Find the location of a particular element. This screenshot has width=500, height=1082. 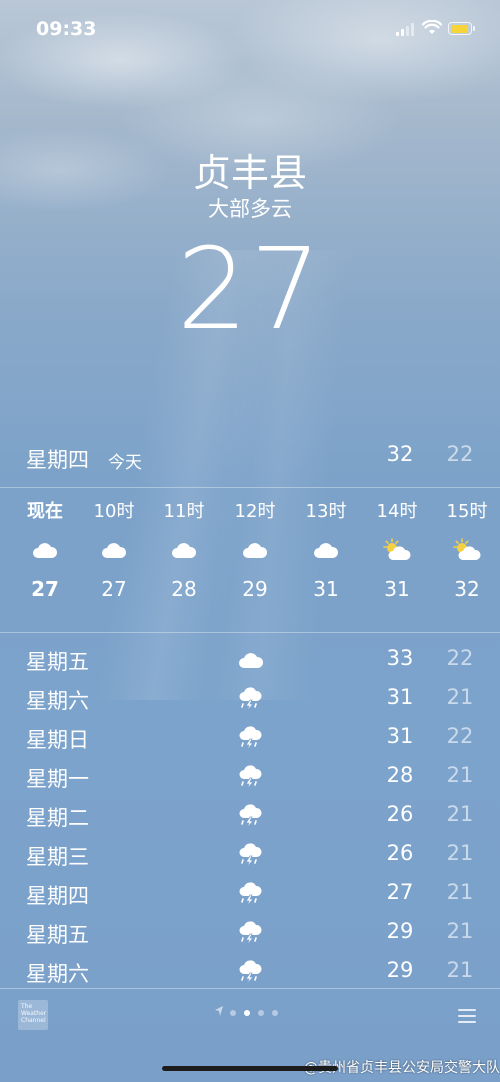

daily-day: 星期日 is located at coordinates (57, 740).